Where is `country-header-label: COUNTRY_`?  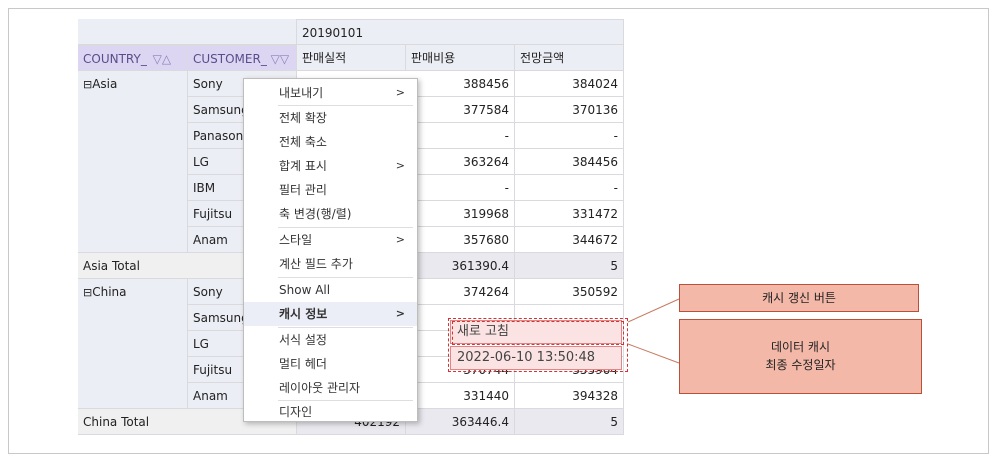
country-header-label: COUNTRY_ is located at coordinates (115, 59).